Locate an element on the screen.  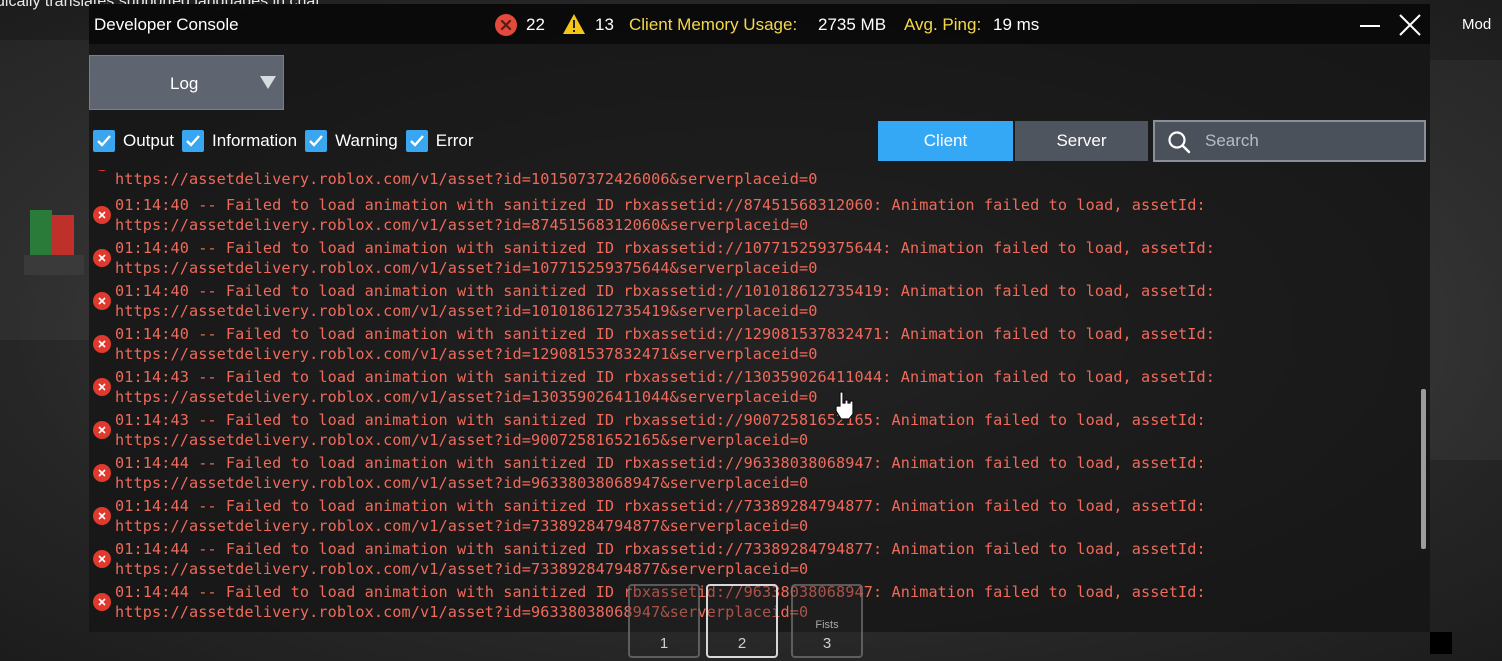
hotbar-slot-number: 1 is located at coordinates (664, 643).